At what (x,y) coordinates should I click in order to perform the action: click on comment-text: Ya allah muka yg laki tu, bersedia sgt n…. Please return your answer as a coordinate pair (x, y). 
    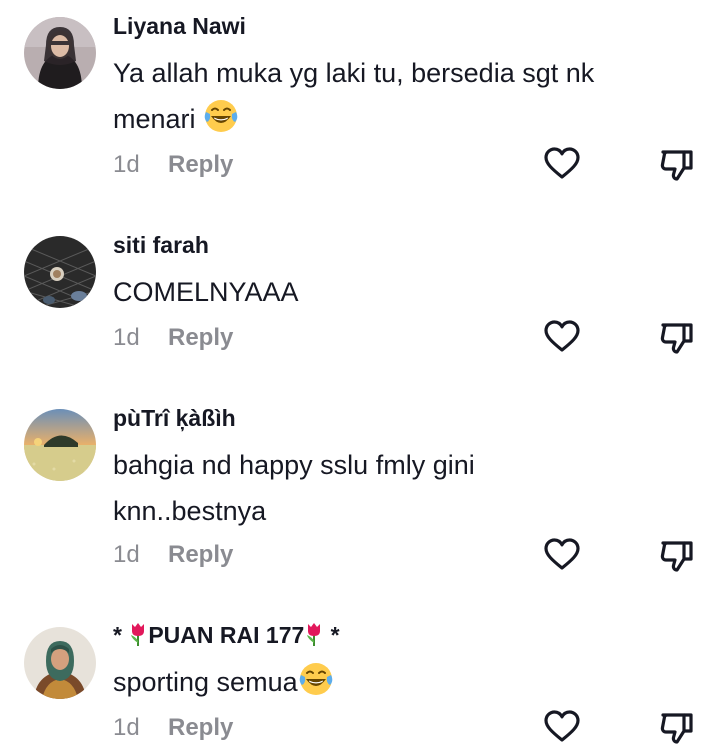
    Looking at the image, I should click on (393, 96).